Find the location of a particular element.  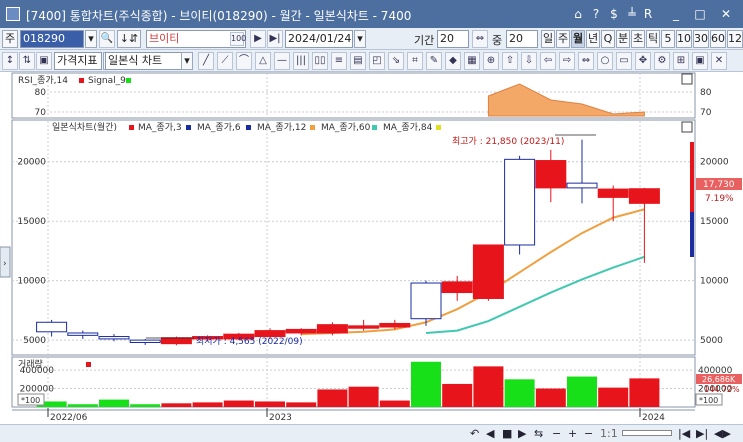

price-legend-ma84: MA_종가,84 is located at coordinates (408, 127).